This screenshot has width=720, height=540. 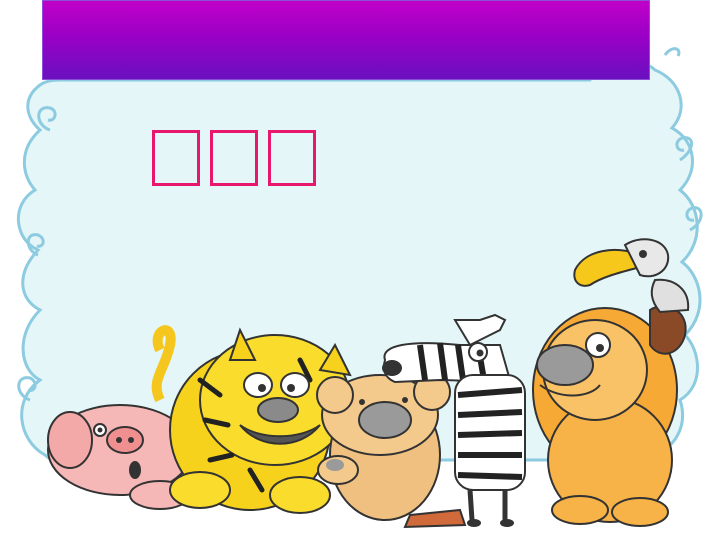 I want to click on bear-illustration, so click(x=391, y=451).